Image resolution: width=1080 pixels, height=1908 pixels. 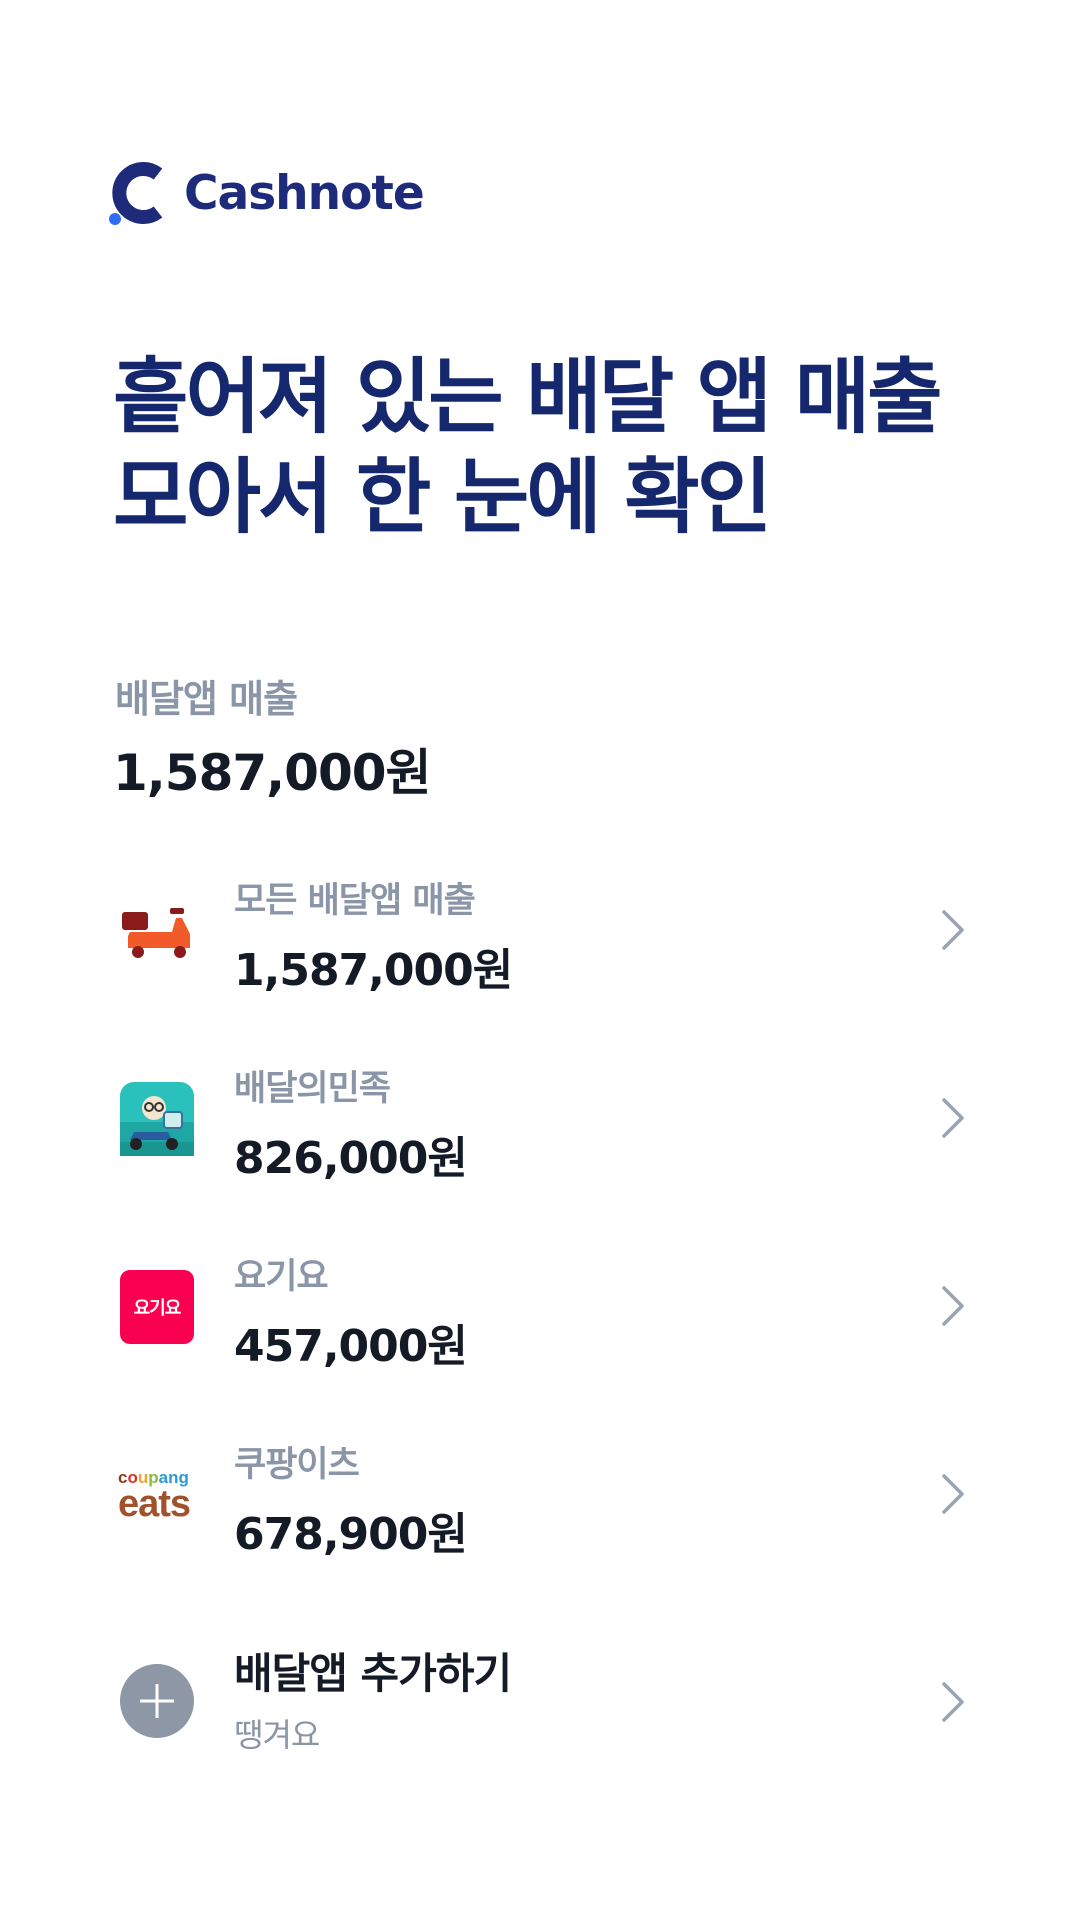 I want to click on cashnote-c-icon, so click(x=136, y=193).